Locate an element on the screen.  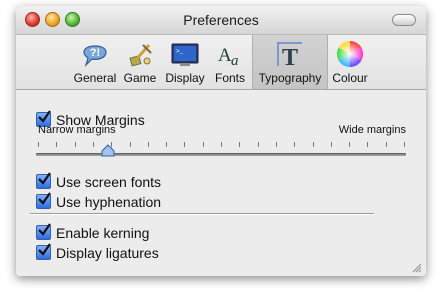
svg-text: a is located at coordinates (235, 61).